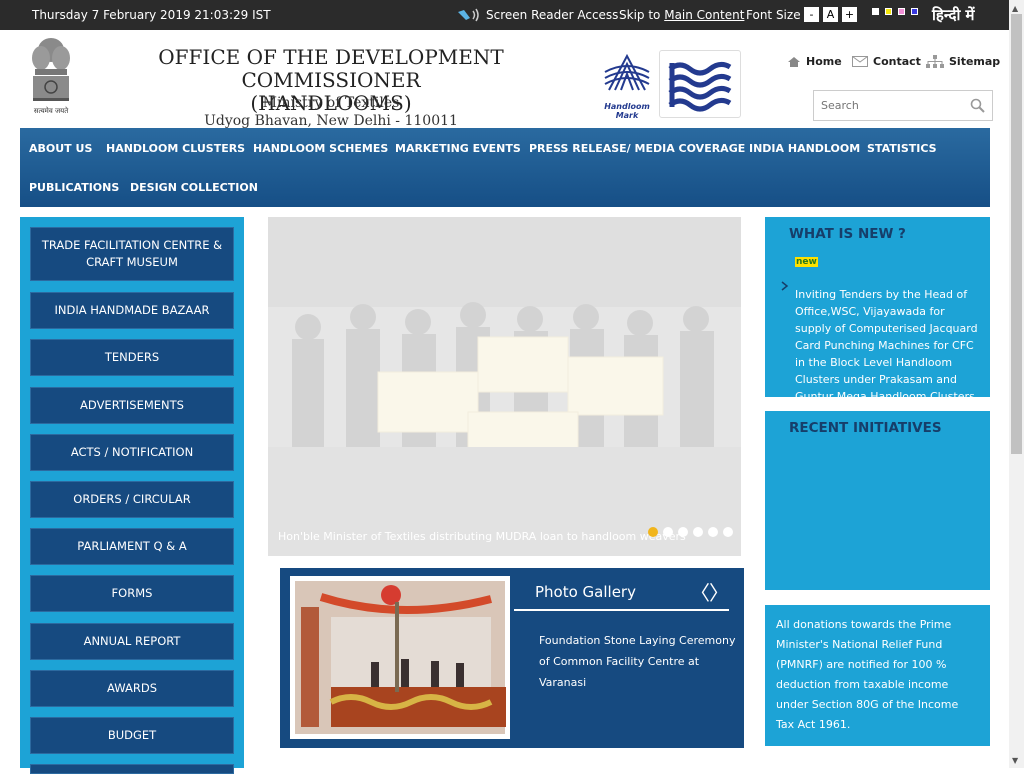  What do you see at coordinates (897, 61) in the screenshot?
I see `contact-label: Contact` at bounding box center [897, 61].